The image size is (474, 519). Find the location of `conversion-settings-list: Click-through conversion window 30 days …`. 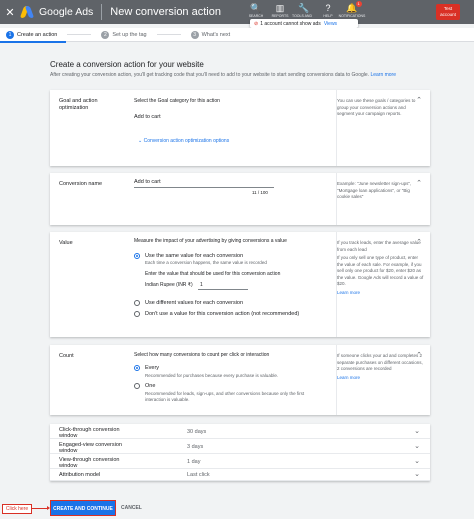

conversion-settings-list: Click-through conversion window 30 days … is located at coordinates (240, 452).